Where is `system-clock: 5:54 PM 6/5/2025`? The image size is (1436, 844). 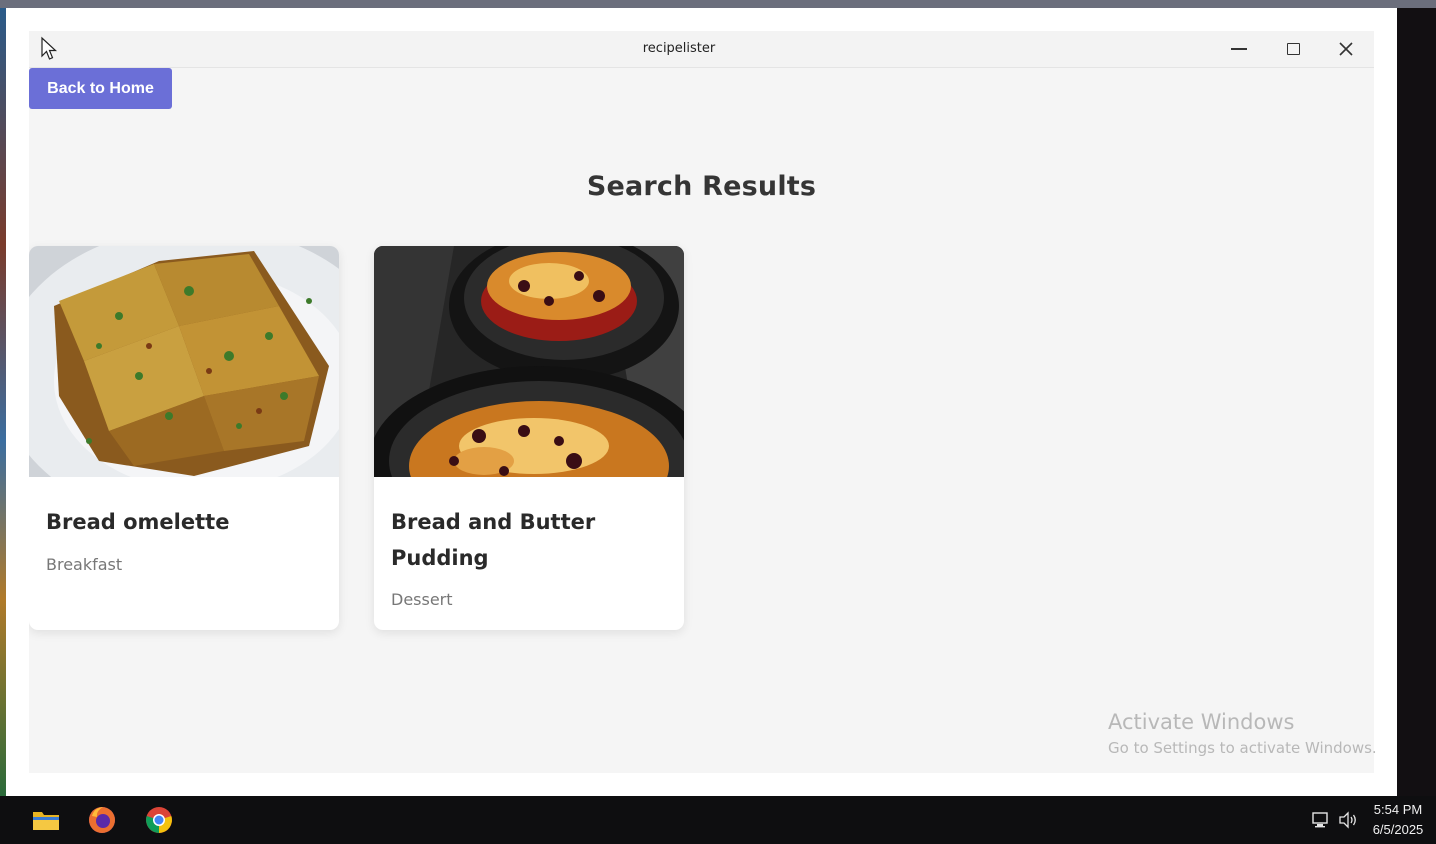
system-clock: 5:54 PM 6/5/2025 is located at coordinates (1398, 820).